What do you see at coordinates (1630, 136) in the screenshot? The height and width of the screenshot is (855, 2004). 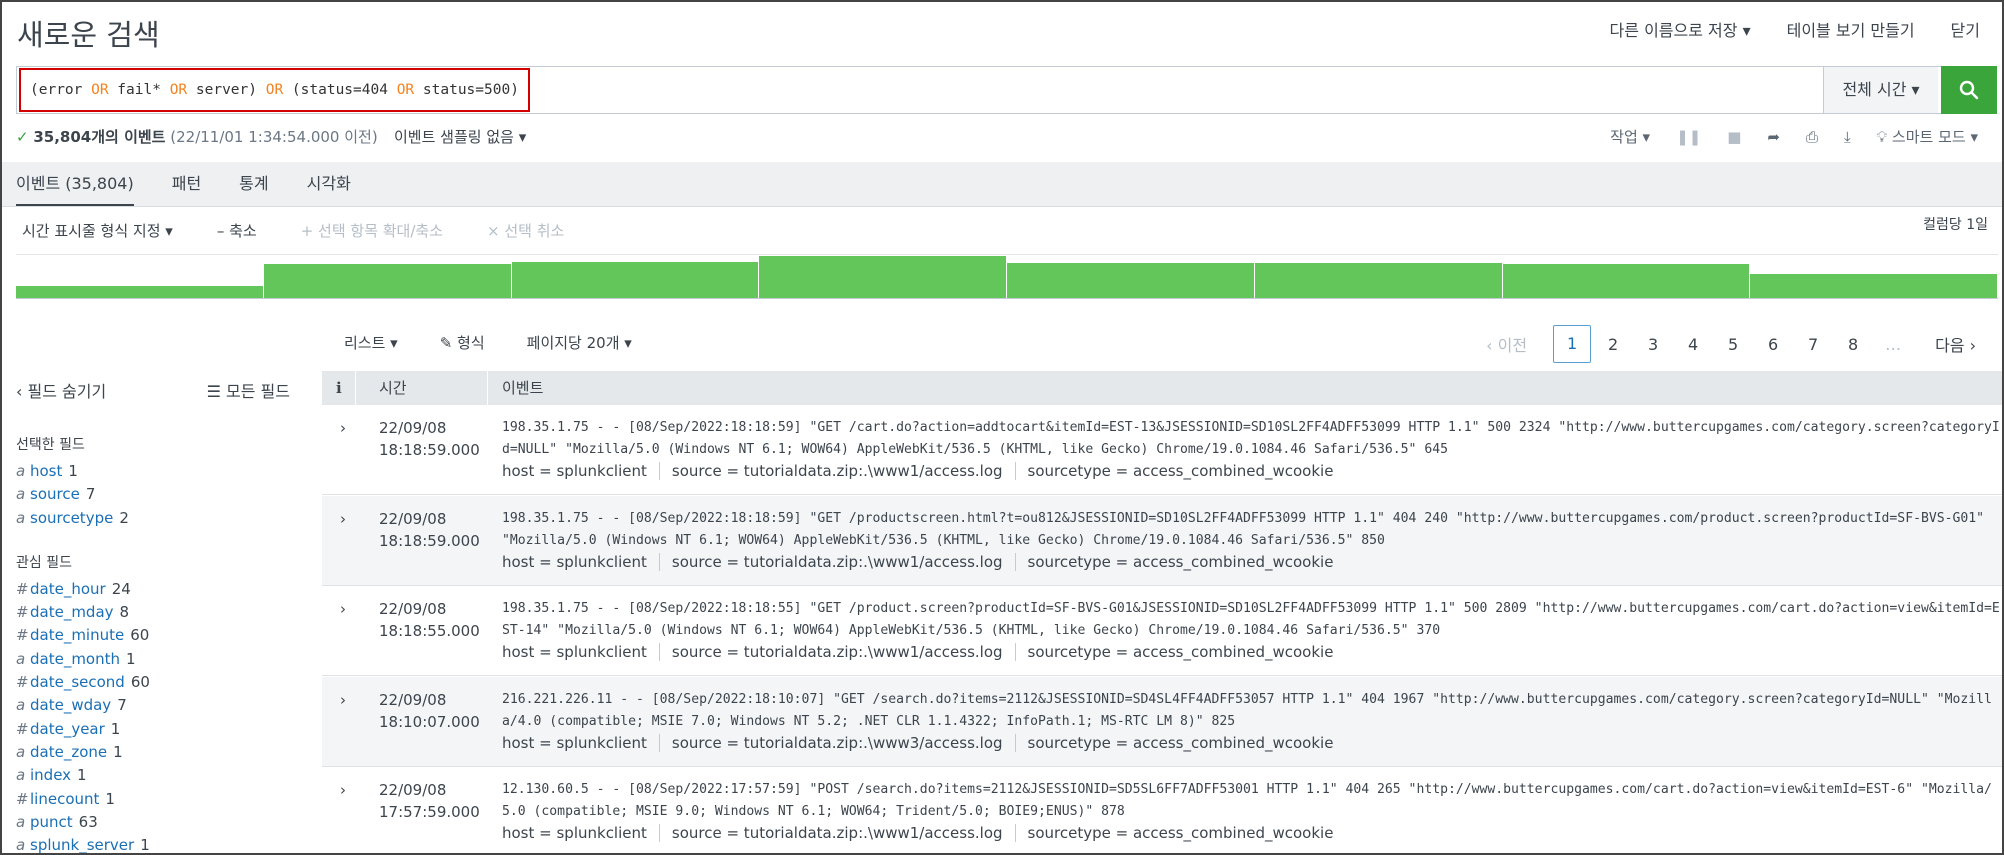 I see `job-menu: 작업 ▾` at bounding box center [1630, 136].